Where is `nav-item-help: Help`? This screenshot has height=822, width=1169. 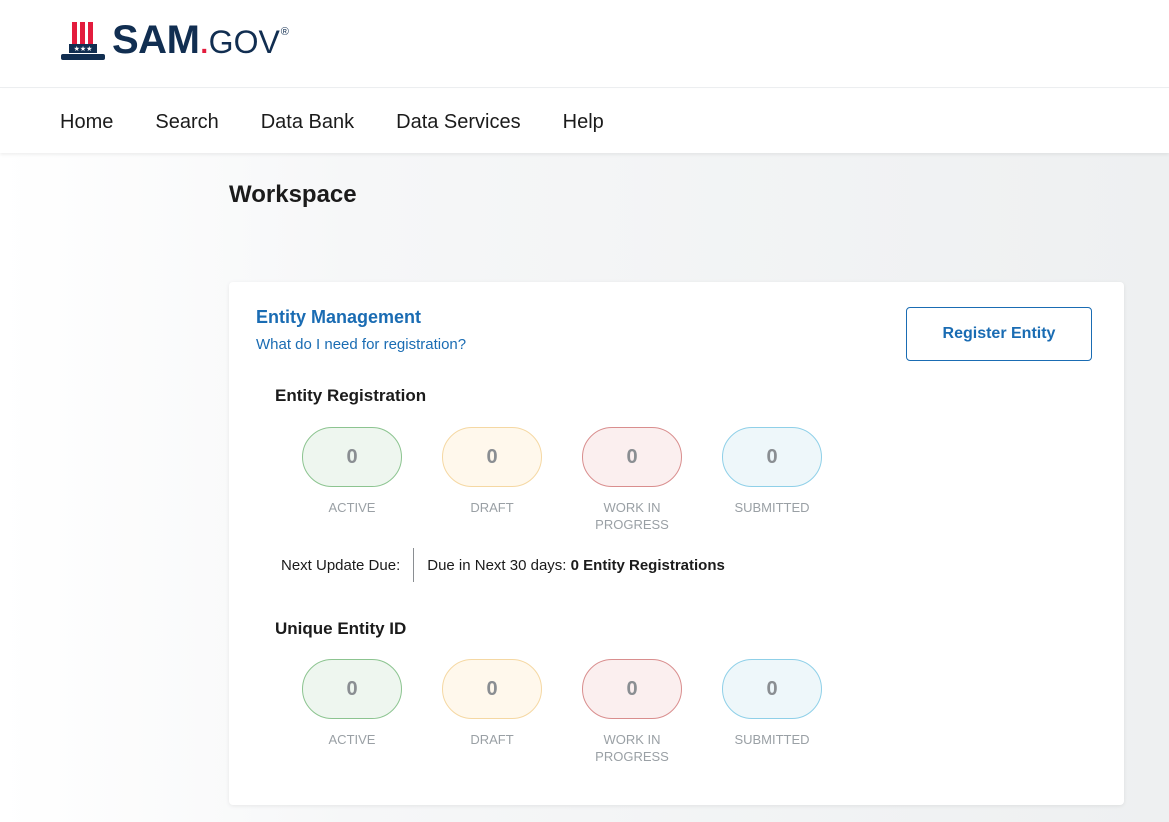 nav-item-help: Help is located at coordinates (583, 122).